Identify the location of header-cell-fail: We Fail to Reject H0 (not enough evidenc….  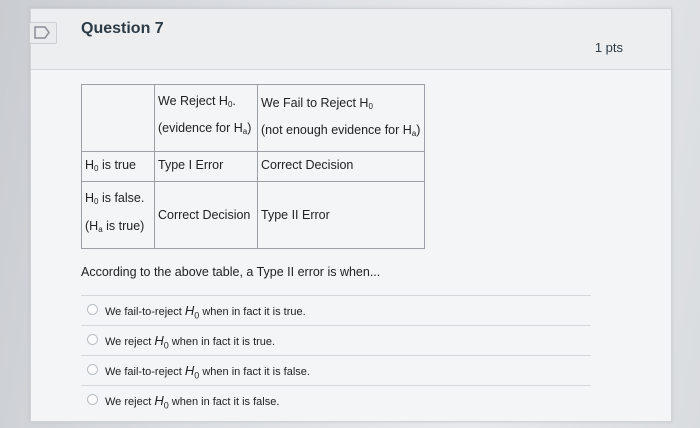
(341, 118).